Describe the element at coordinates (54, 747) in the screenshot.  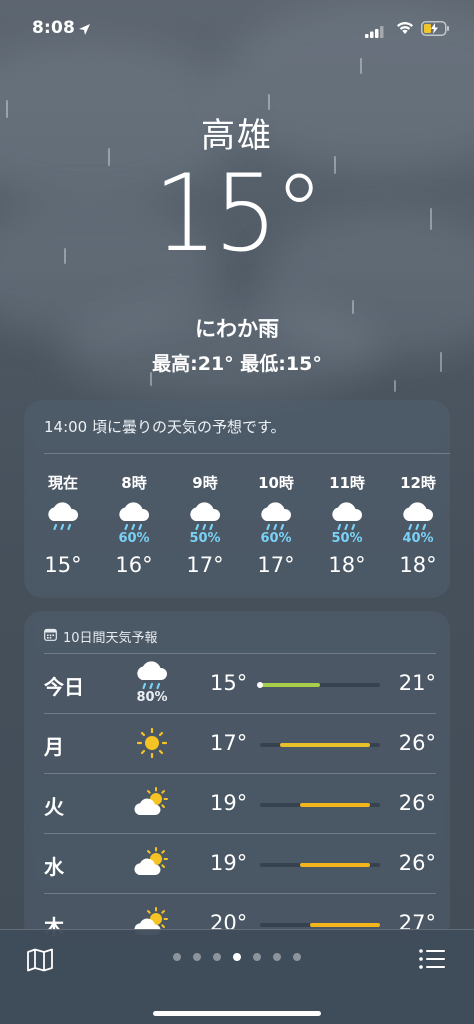
I see `day-label: 月` at that location.